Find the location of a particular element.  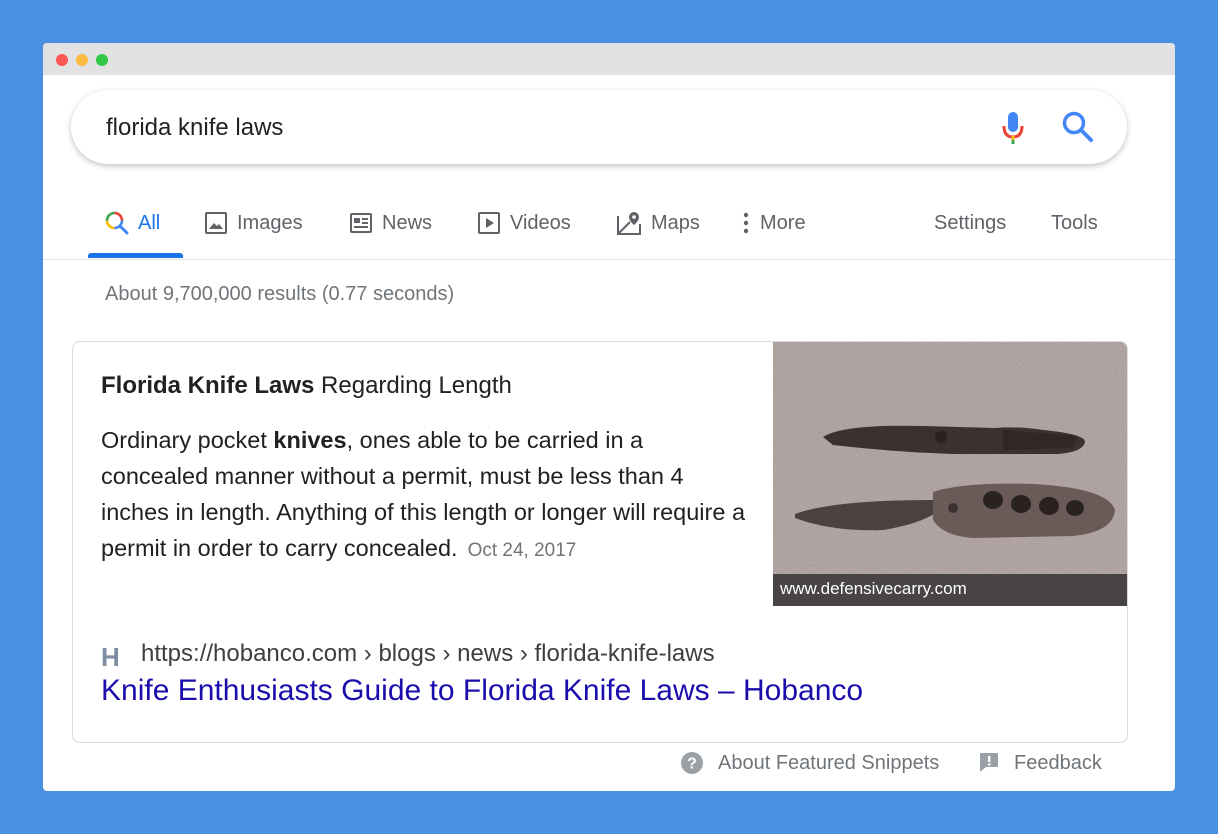

snippet-image: www.defensivecarry.com is located at coordinates (950, 474).